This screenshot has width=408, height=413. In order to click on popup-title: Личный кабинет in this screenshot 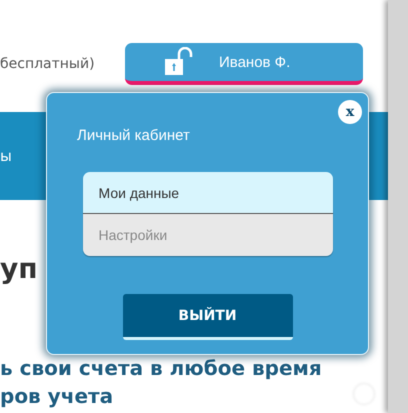, I will do `click(133, 135)`.